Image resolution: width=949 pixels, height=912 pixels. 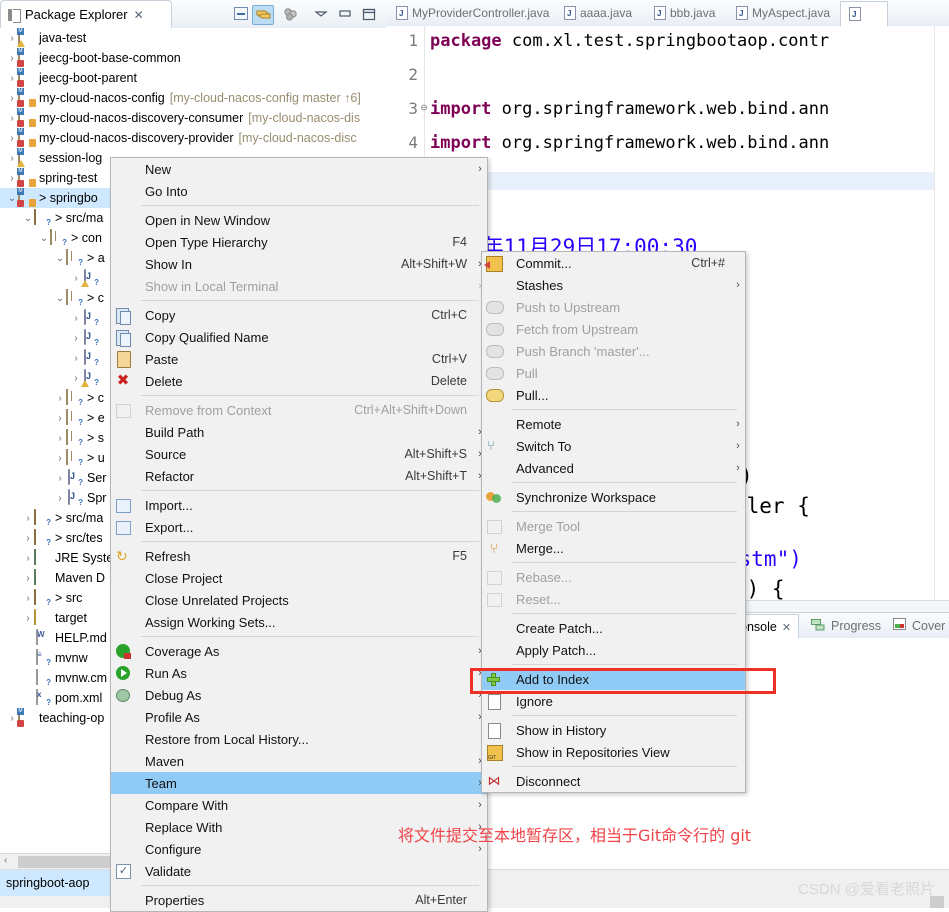 I want to click on menu-item-properties: Properties Alt+Enter, so click(x=299, y=900).